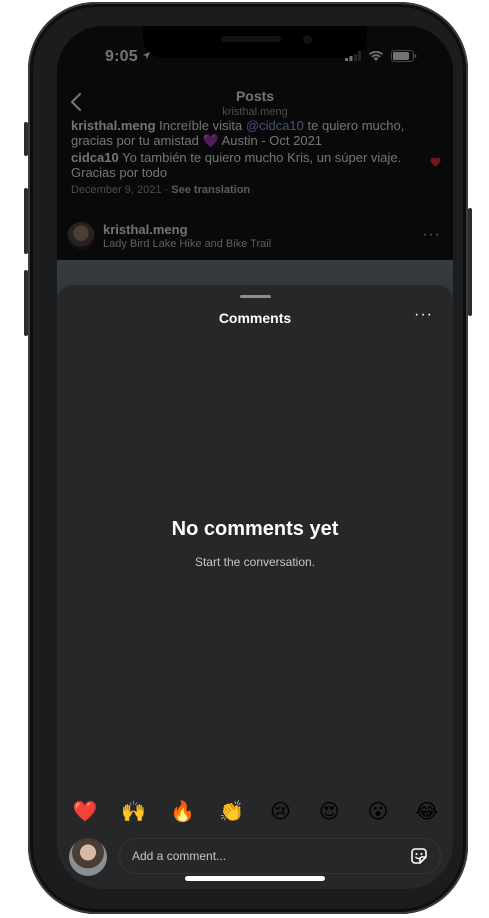 This screenshot has height=918, width=489. Describe the element at coordinates (255, 878) in the screenshot. I see `home-indicator` at that location.